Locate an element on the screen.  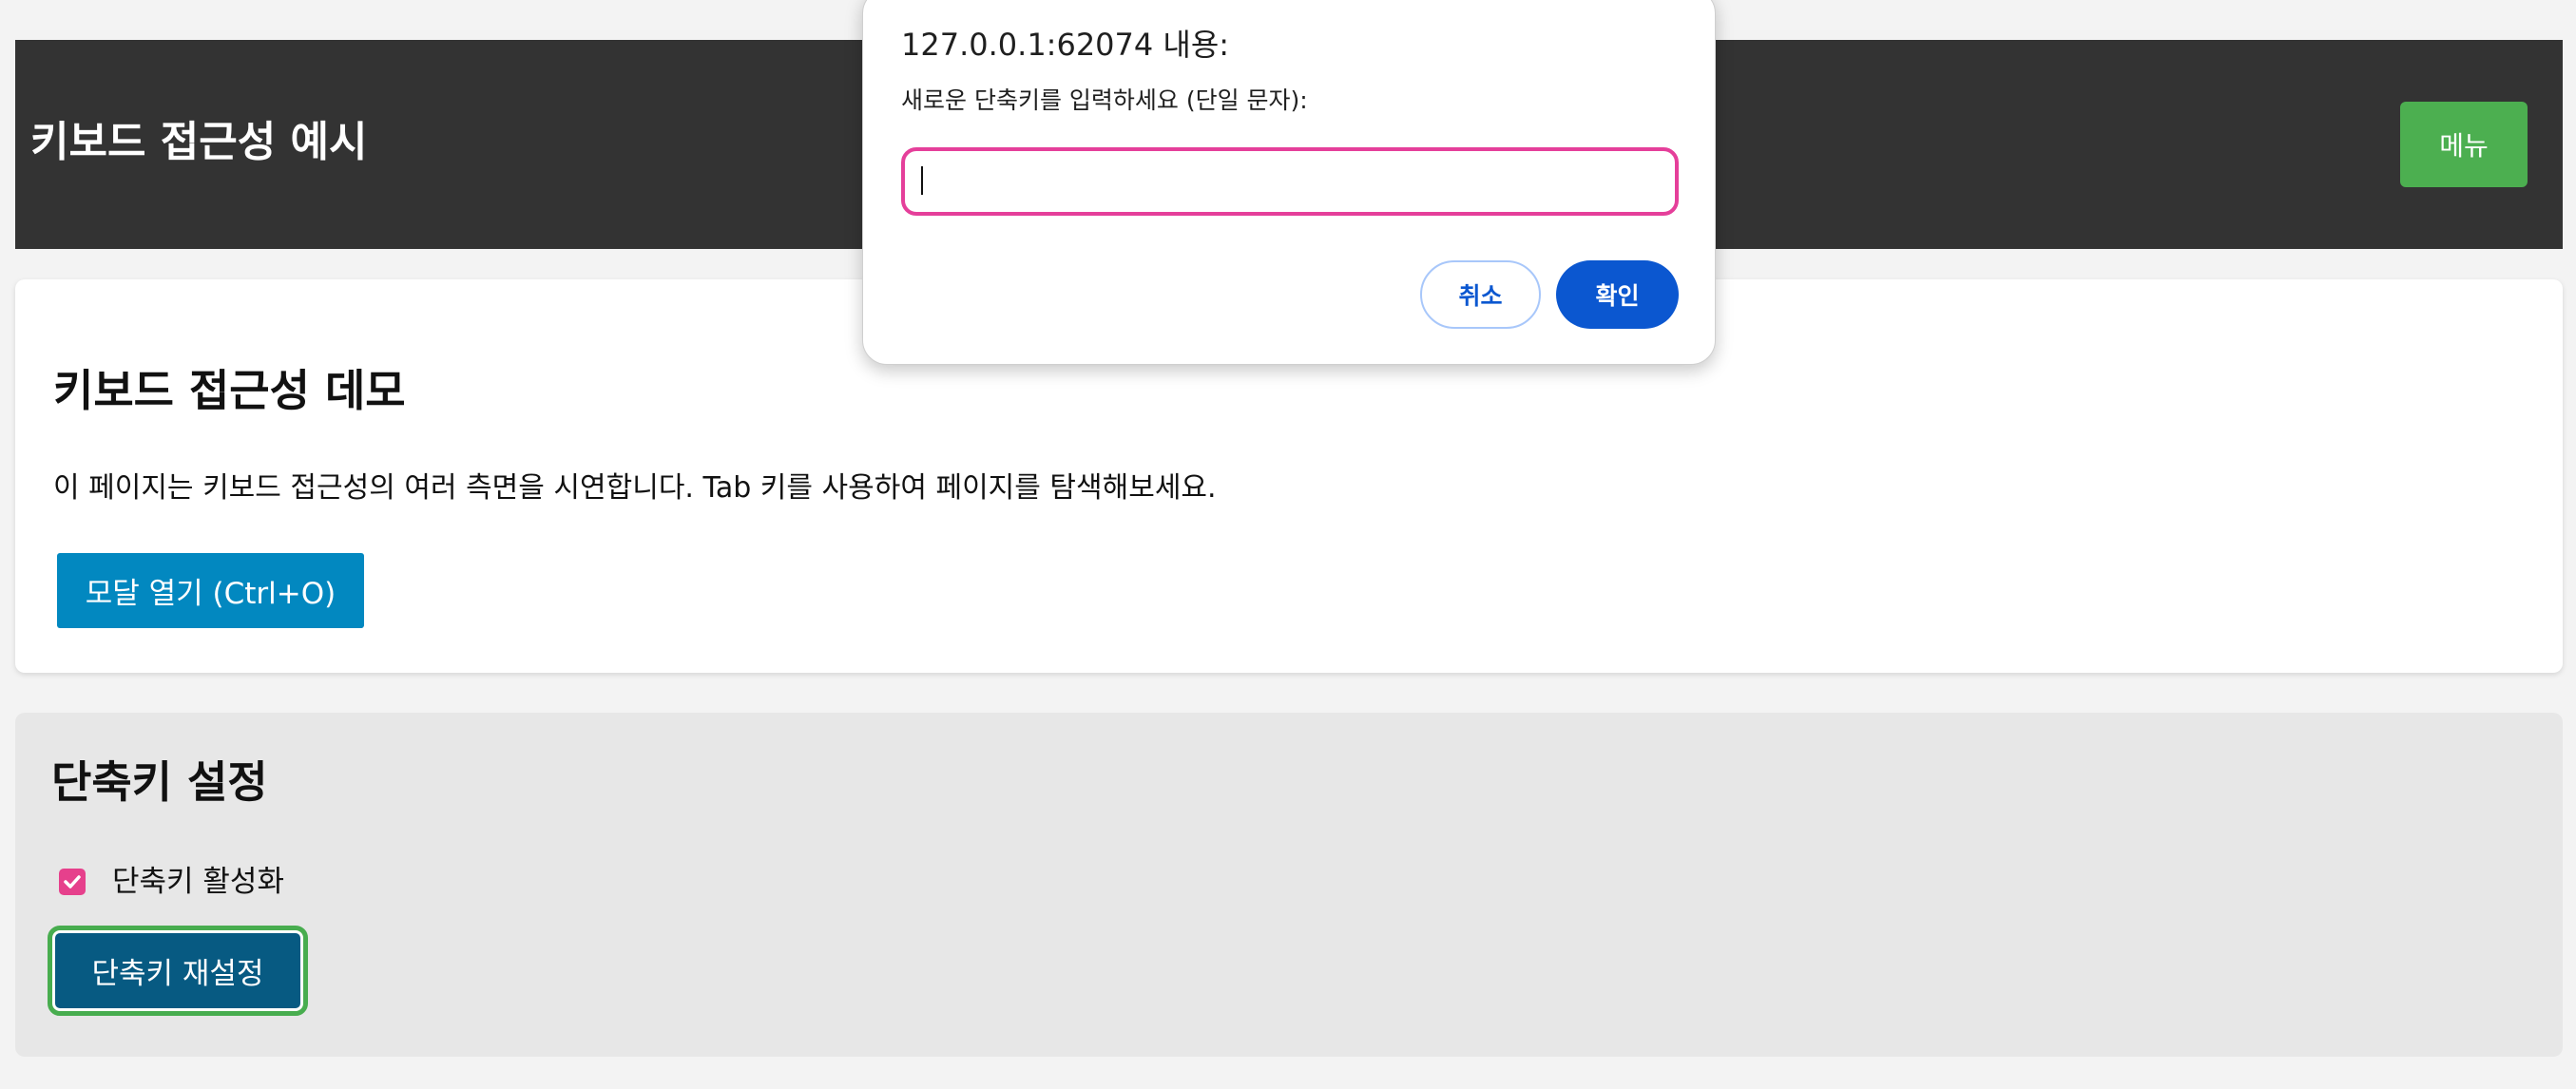
checkmark-icon is located at coordinates (72, 881).